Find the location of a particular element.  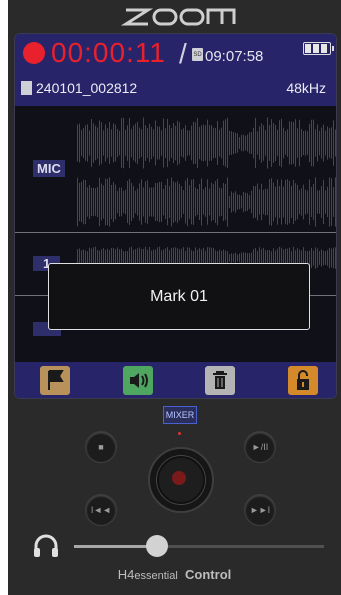

volume-slider-knob is located at coordinates (156, 546).